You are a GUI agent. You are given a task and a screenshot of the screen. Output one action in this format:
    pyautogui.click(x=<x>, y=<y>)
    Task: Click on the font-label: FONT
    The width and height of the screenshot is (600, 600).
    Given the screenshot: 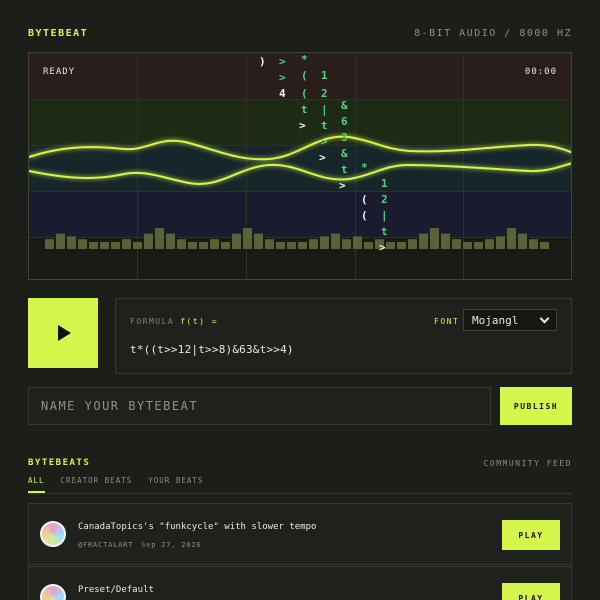 What is the action you would take?
    pyautogui.click(x=447, y=321)
    